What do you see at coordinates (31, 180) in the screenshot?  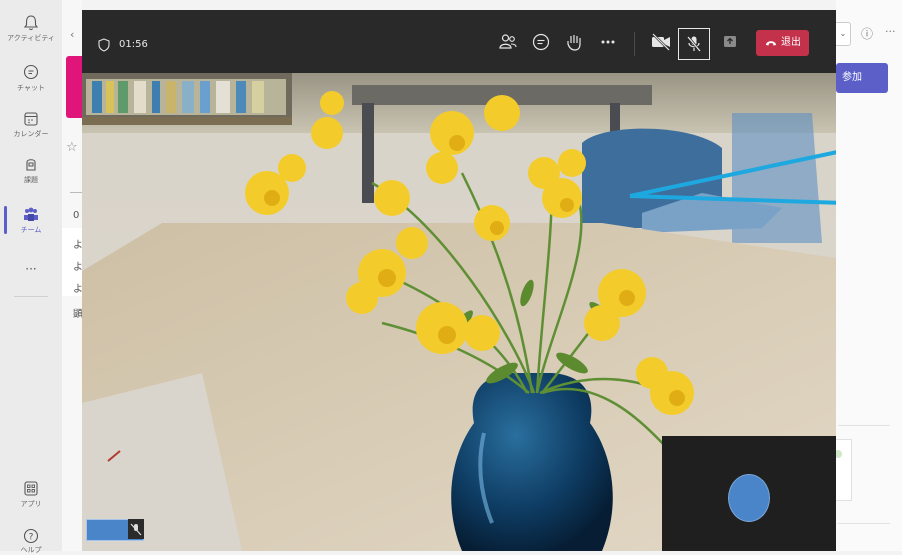 I see `rail-label-assignments: 課題` at bounding box center [31, 180].